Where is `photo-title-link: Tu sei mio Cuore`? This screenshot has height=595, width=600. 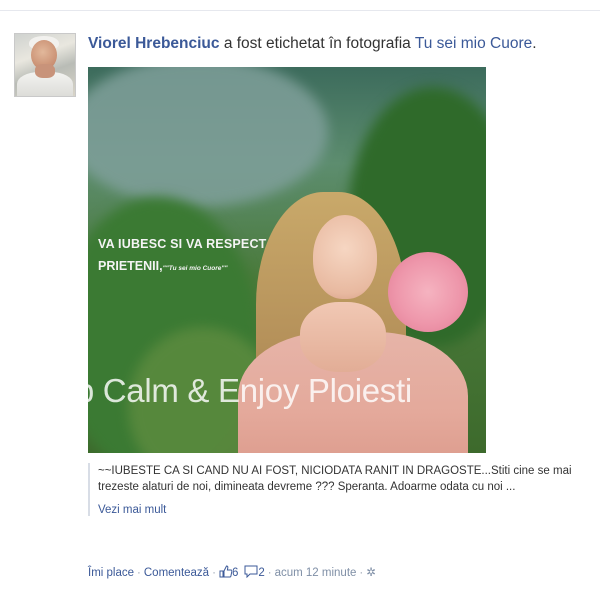 photo-title-link: Tu sei mio Cuore is located at coordinates (473, 43).